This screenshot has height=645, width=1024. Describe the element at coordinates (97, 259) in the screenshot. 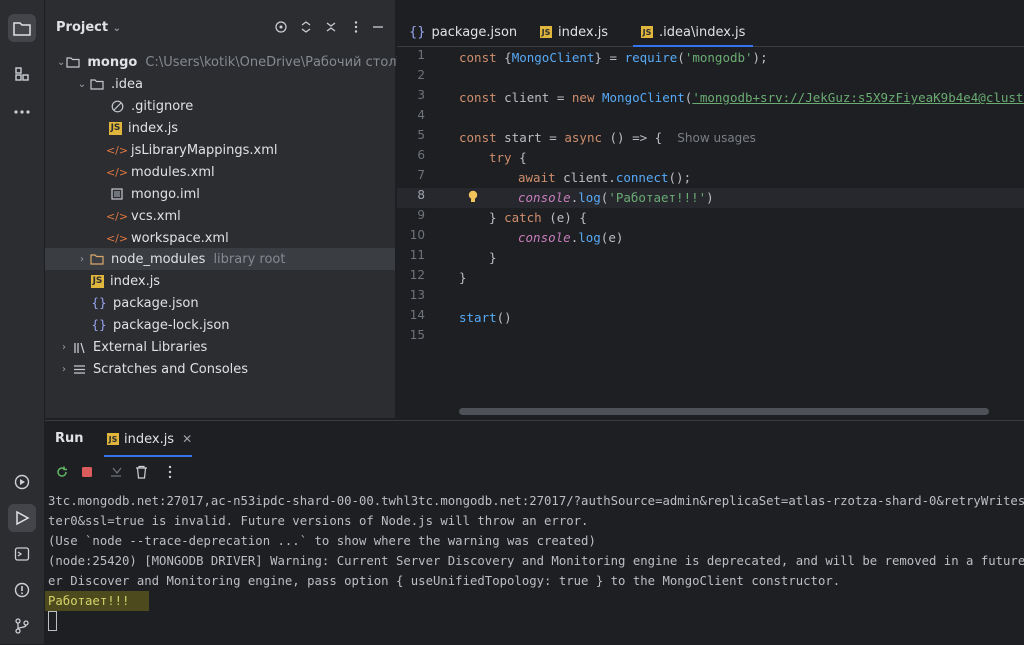

I see `folder-icon` at that location.